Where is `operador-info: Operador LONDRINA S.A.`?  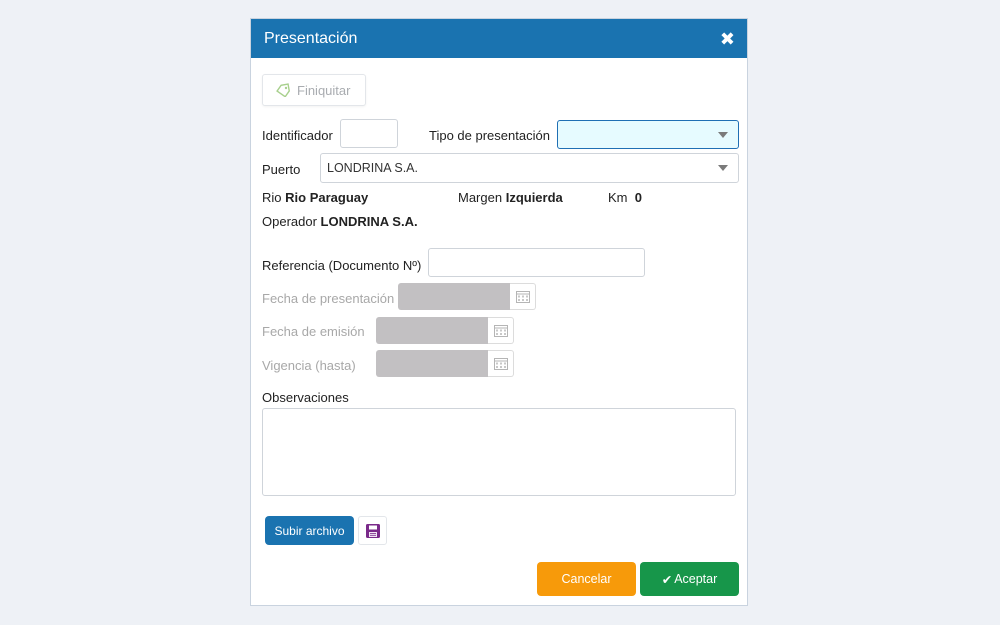 operador-info: Operador LONDRINA S.A. is located at coordinates (340, 221).